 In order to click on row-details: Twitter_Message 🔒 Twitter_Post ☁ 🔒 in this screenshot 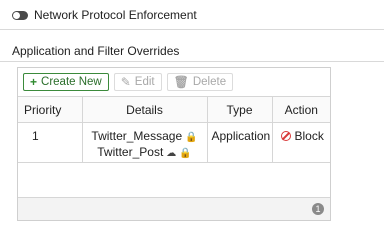, I will do `click(145, 142)`.